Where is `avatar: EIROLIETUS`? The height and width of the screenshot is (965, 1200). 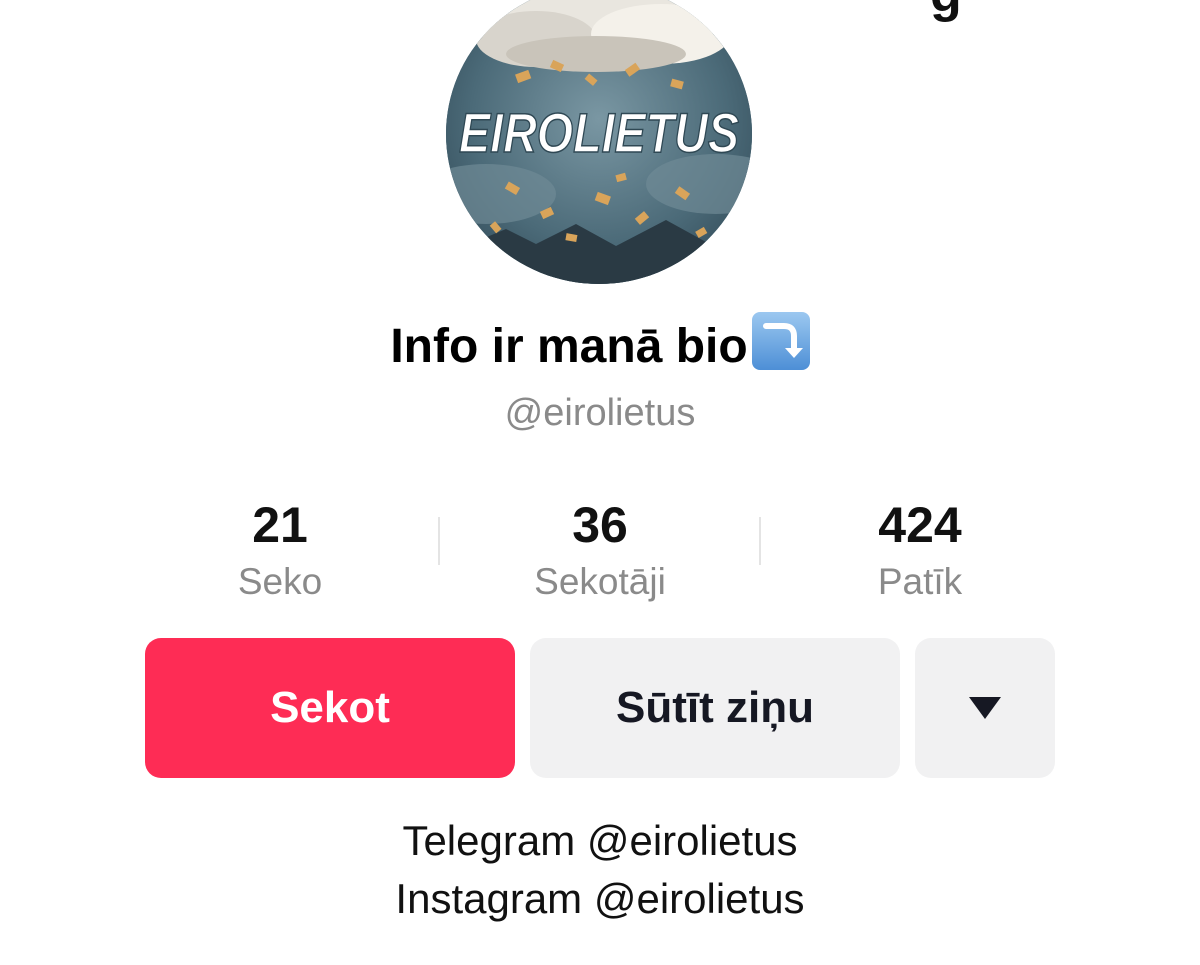
avatar: EIROLIETUS is located at coordinates (599, 142).